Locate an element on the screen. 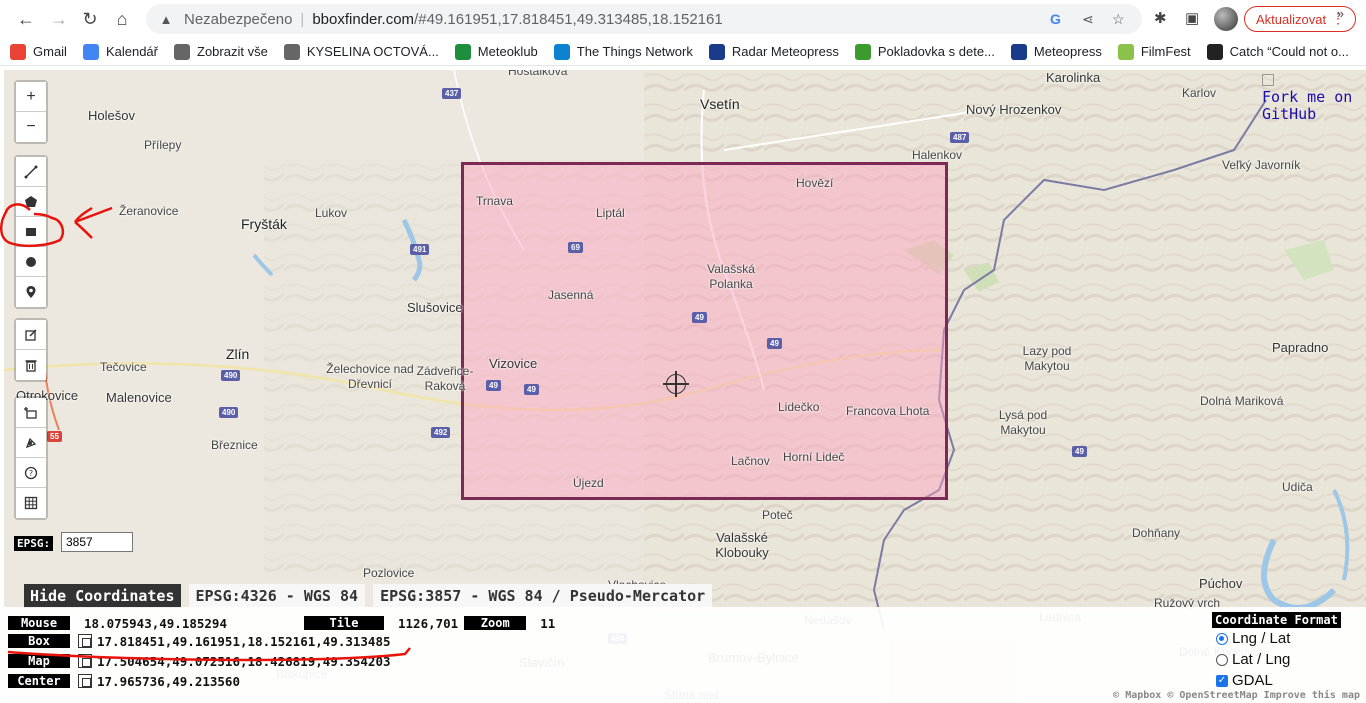  road-number-badge: 490 is located at coordinates (231, 375).